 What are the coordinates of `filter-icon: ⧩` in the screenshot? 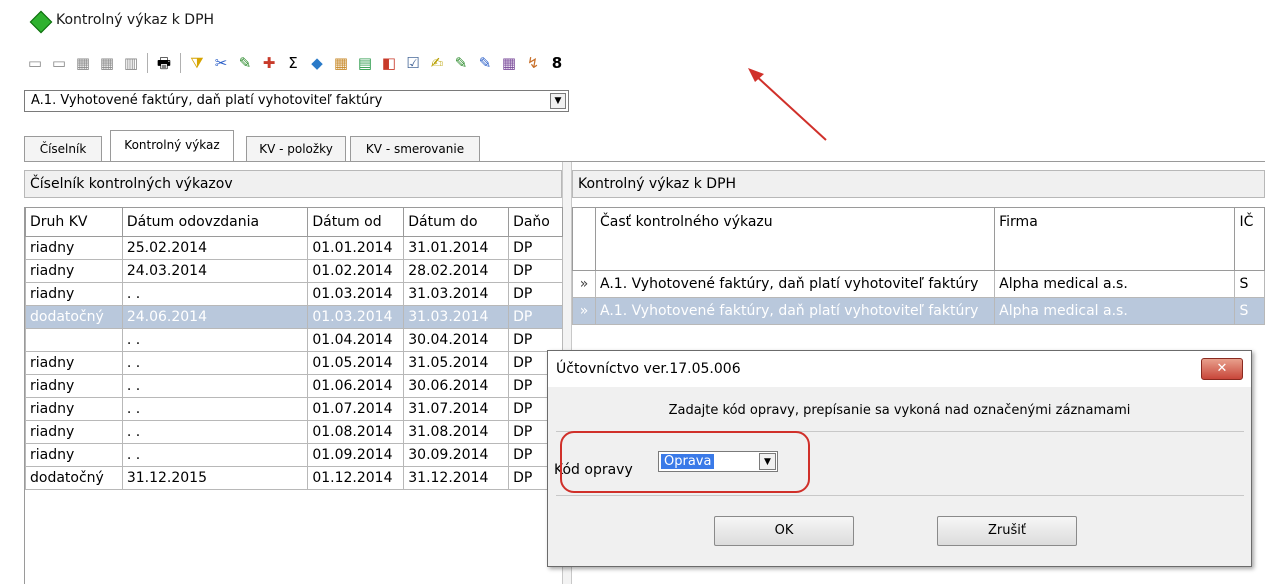 It's located at (197, 63).